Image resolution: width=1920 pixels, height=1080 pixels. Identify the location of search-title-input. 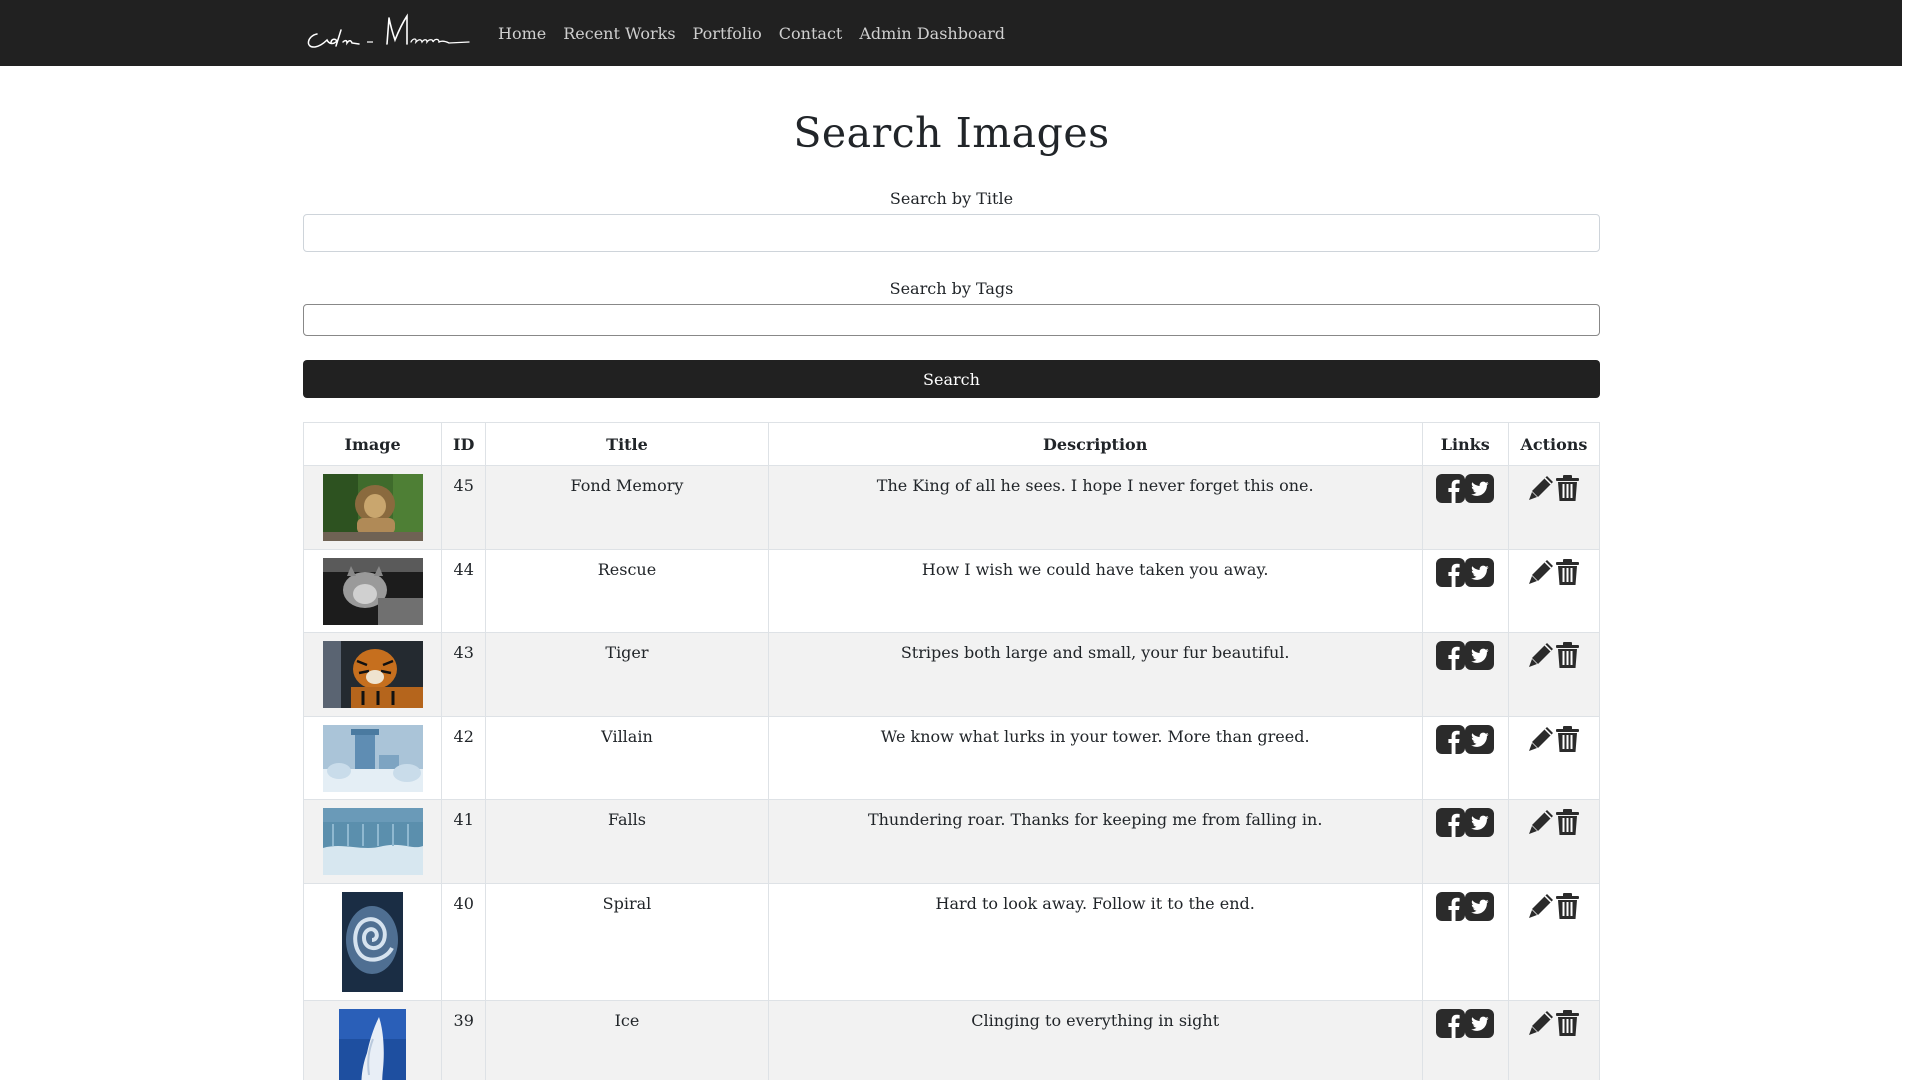
(951, 233).